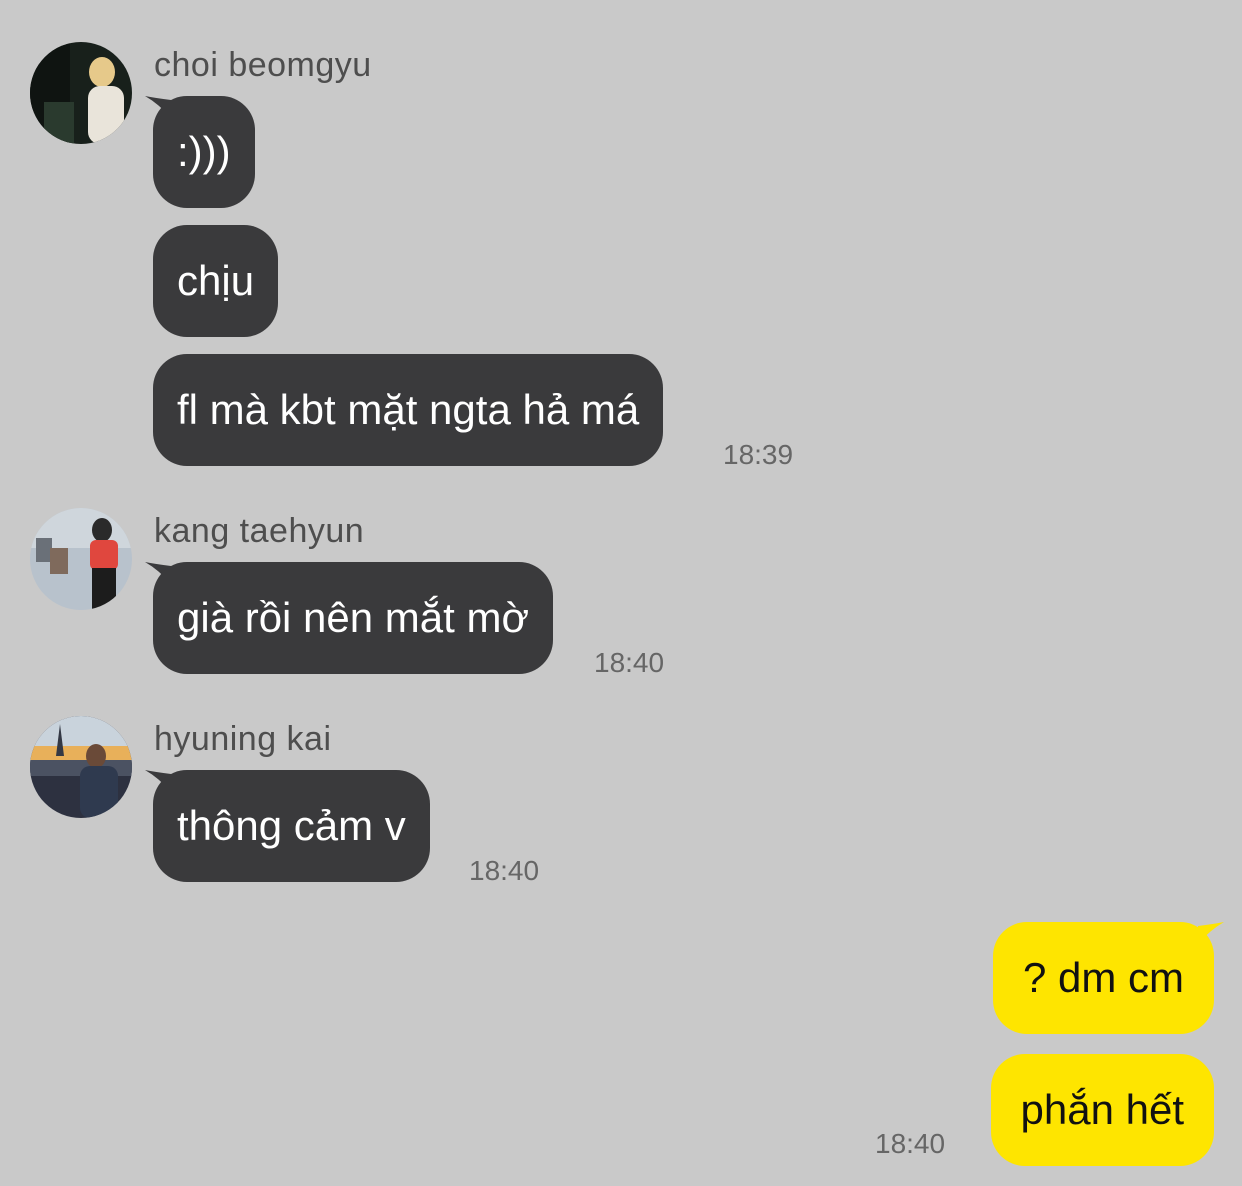 The image size is (1242, 1186). What do you see at coordinates (263, 65) in the screenshot?
I see `sender-name: choi beomgyu` at bounding box center [263, 65].